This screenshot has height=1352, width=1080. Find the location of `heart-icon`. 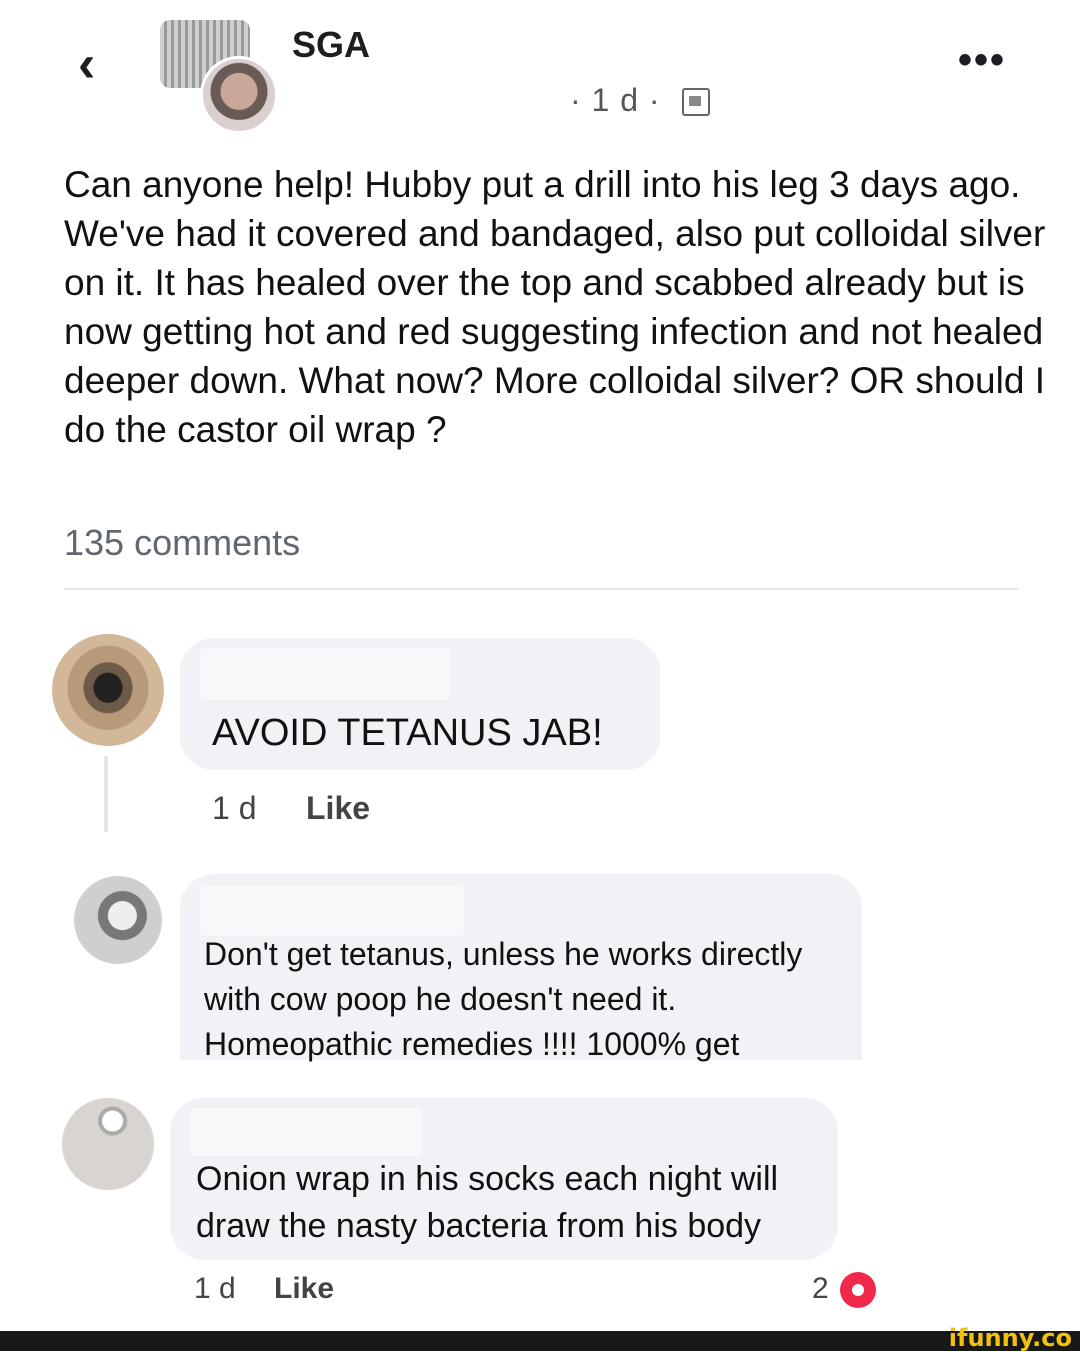

heart-icon is located at coordinates (858, 1290).